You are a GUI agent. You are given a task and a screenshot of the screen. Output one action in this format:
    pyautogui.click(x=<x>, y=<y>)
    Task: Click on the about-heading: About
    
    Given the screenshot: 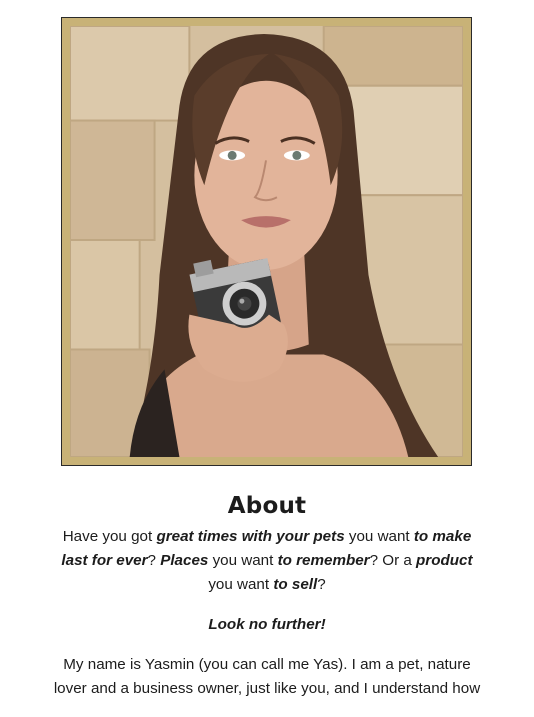 What is the action you would take?
    pyautogui.click(x=267, y=506)
    